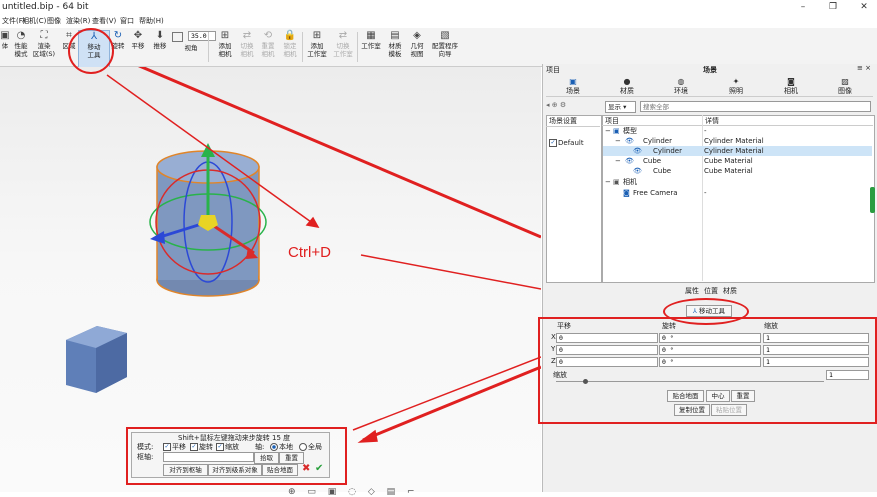 The height and width of the screenshot is (497, 877). Describe the element at coordinates (566, 143) in the screenshot. I see `default-settings-item: ✓ Default` at that location.